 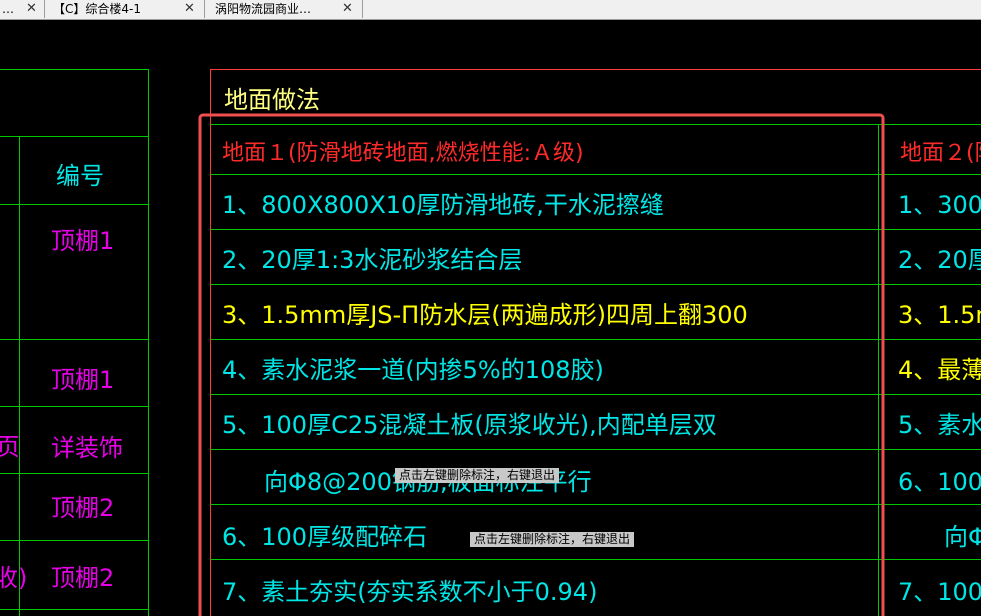 What do you see at coordinates (939, 425) in the screenshot?
I see `floor-2-layer: 5、素水泥` at bounding box center [939, 425].